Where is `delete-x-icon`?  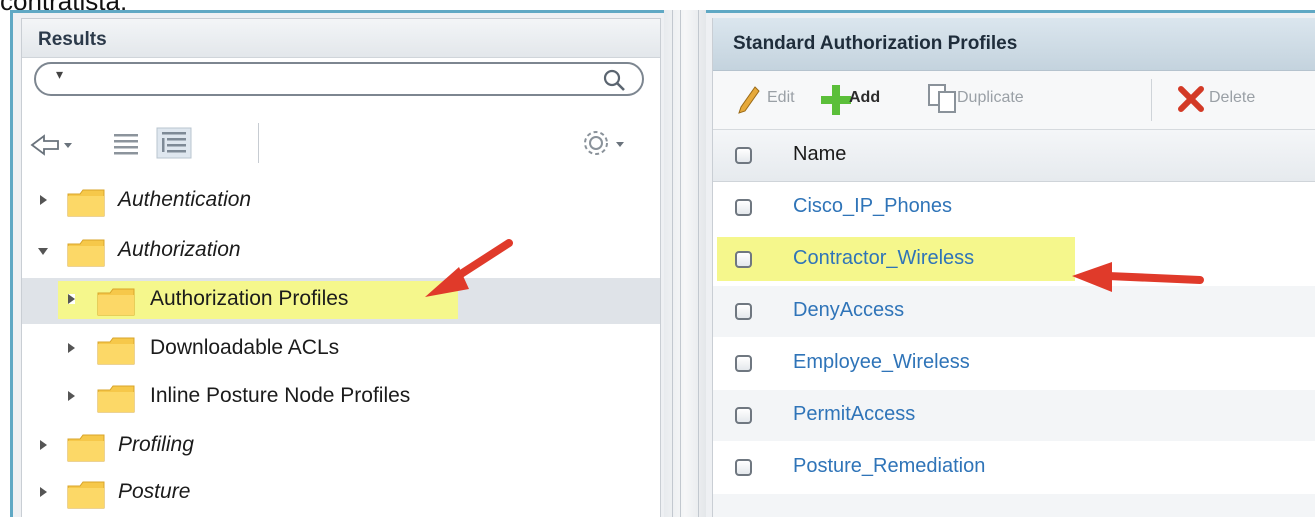
delete-x-icon is located at coordinates (1191, 99).